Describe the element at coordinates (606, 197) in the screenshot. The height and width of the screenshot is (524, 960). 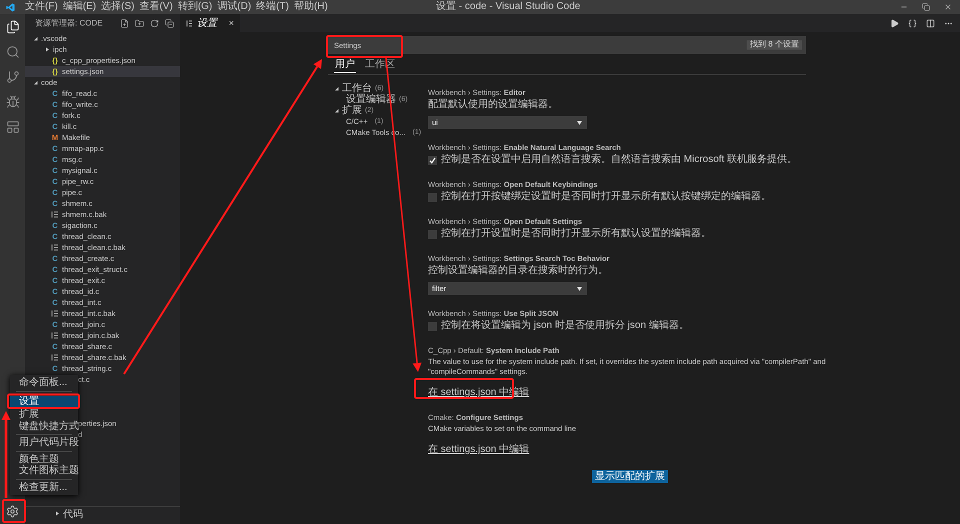
I see `setting-description: 控制在打开按键绑定设置时是否同时打开显示所有默认按键绑定的编辑器。` at that location.